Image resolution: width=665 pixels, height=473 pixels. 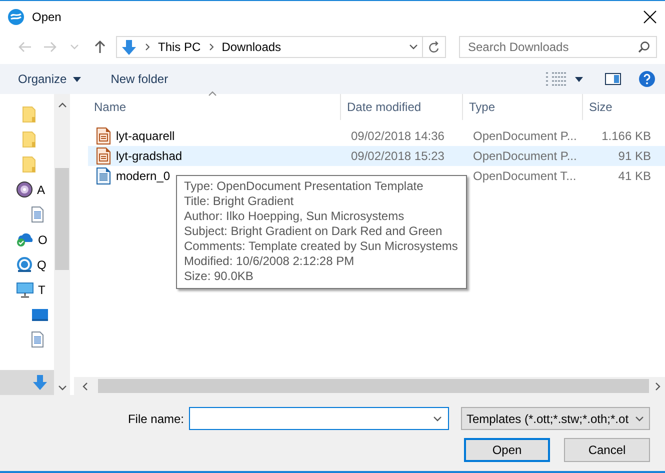 What do you see at coordinates (397, 156) in the screenshot?
I see `date-modified: 09/02/2018 15:23` at bounding box center [397, 156].